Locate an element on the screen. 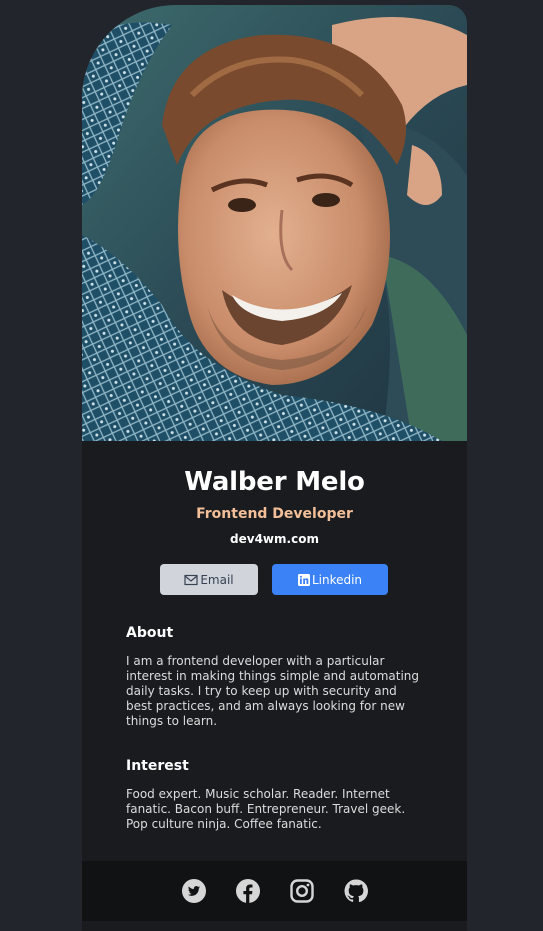  about-title: About is located at coordinates (150, 633).